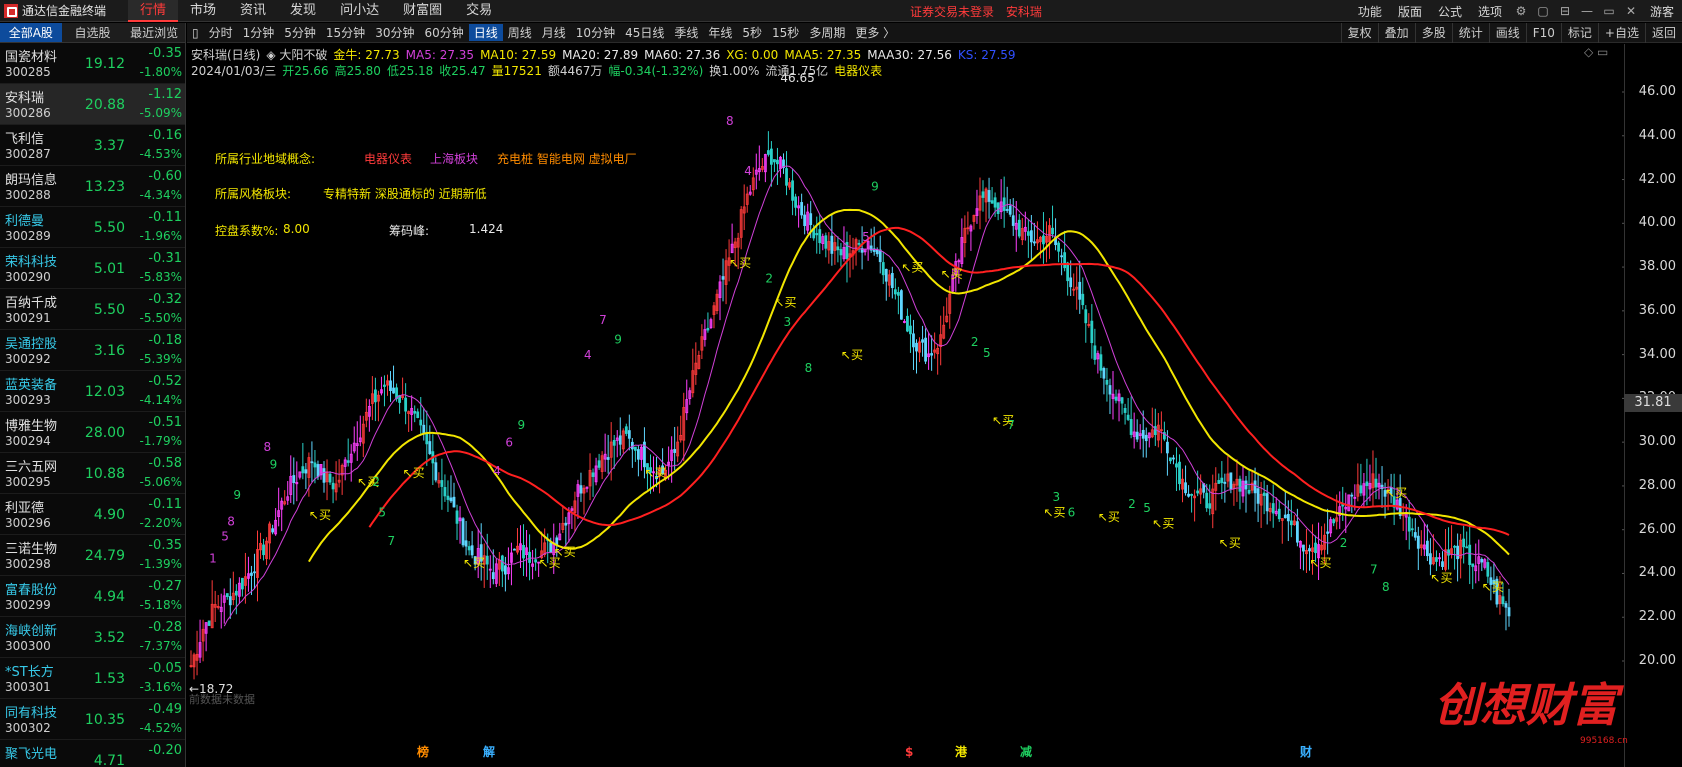 This screenshot has width=1682, height=767. Describe the element at coordinates (31, 426) in the screenshot. I see `stock-name: 博雅生物` at that location.